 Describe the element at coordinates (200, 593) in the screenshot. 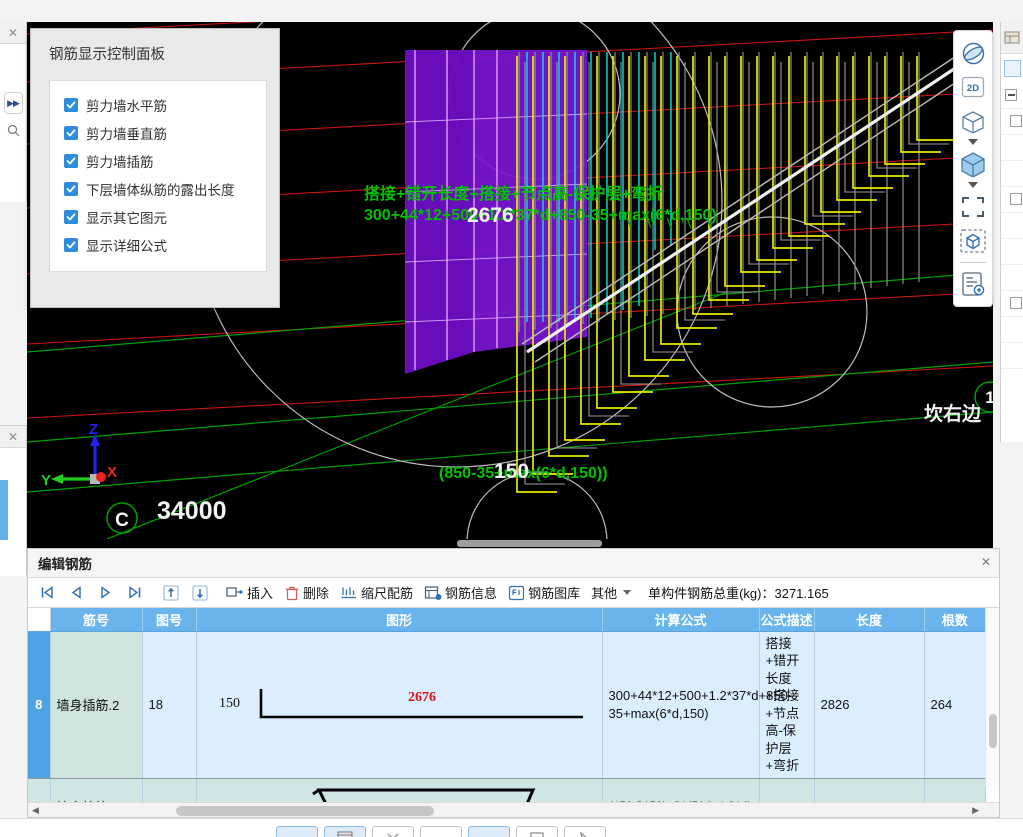

I see `move-down-button` at that location.